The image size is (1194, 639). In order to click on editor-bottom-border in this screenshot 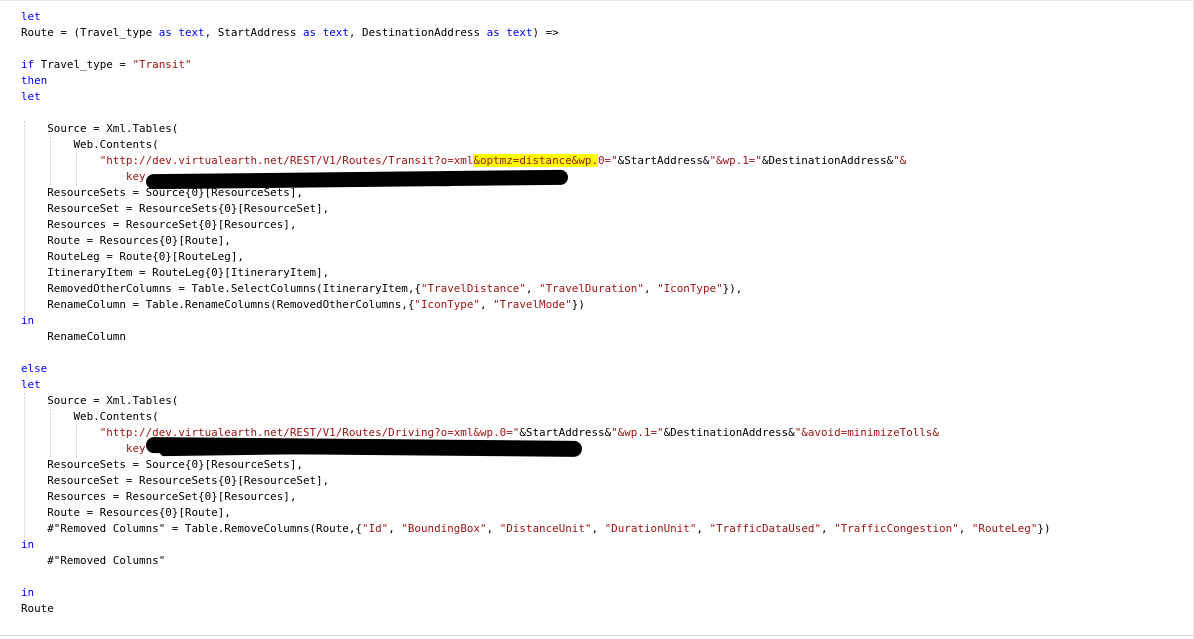, I will do `click(597, 635)`.